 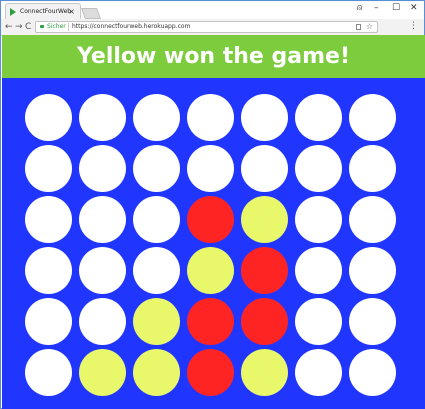 What do you see at coordinates (46, 11) in the screenshot?
I see `tab-title: ConnectFourWeb` at bounding box center [46, 11].